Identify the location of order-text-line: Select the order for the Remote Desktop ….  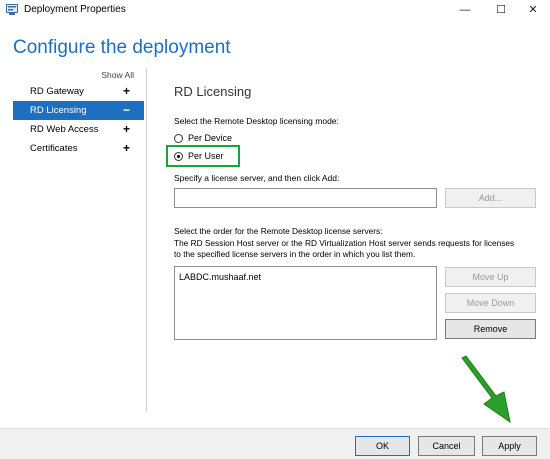
(278, 231).